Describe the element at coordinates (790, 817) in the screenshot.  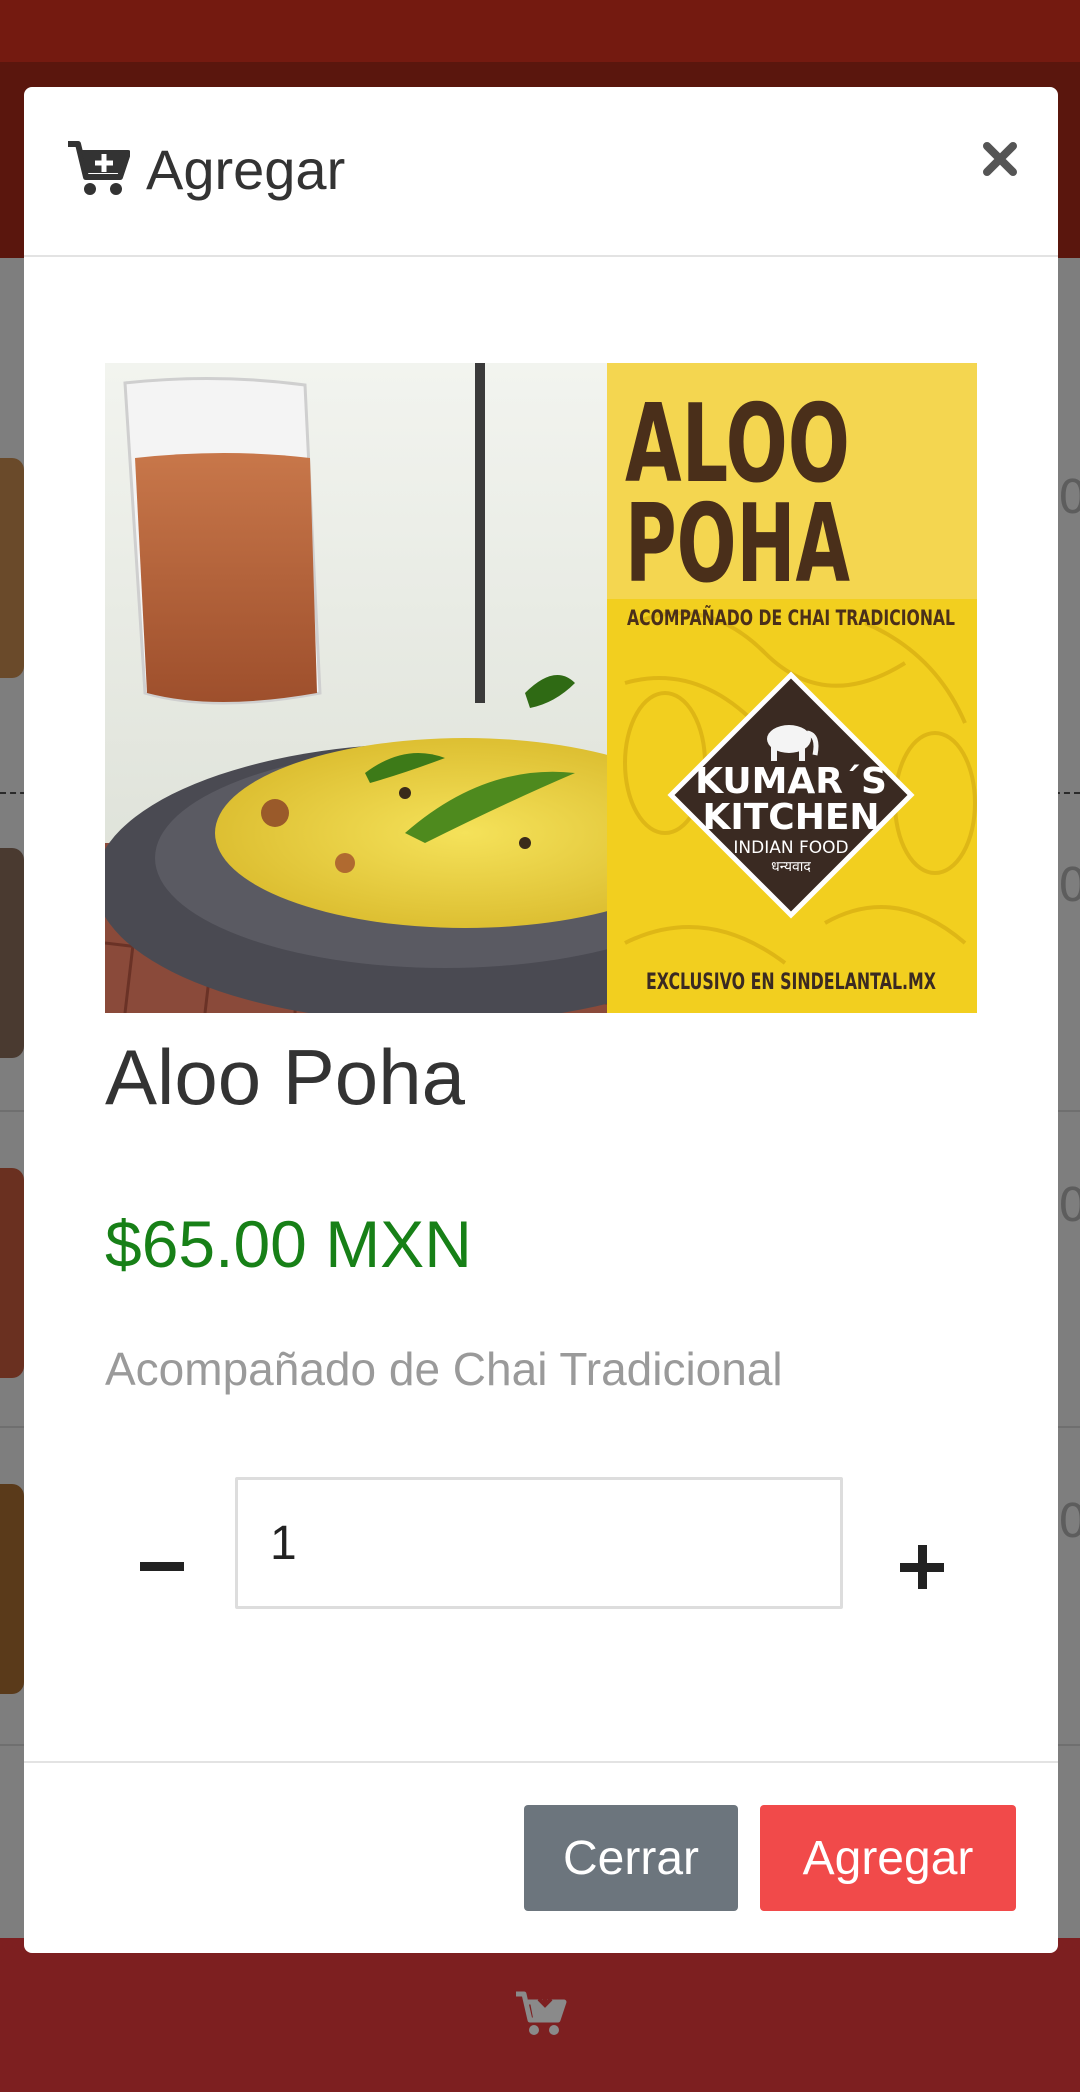
I see `poster-brand-line-2: KITCHEN` at that location.